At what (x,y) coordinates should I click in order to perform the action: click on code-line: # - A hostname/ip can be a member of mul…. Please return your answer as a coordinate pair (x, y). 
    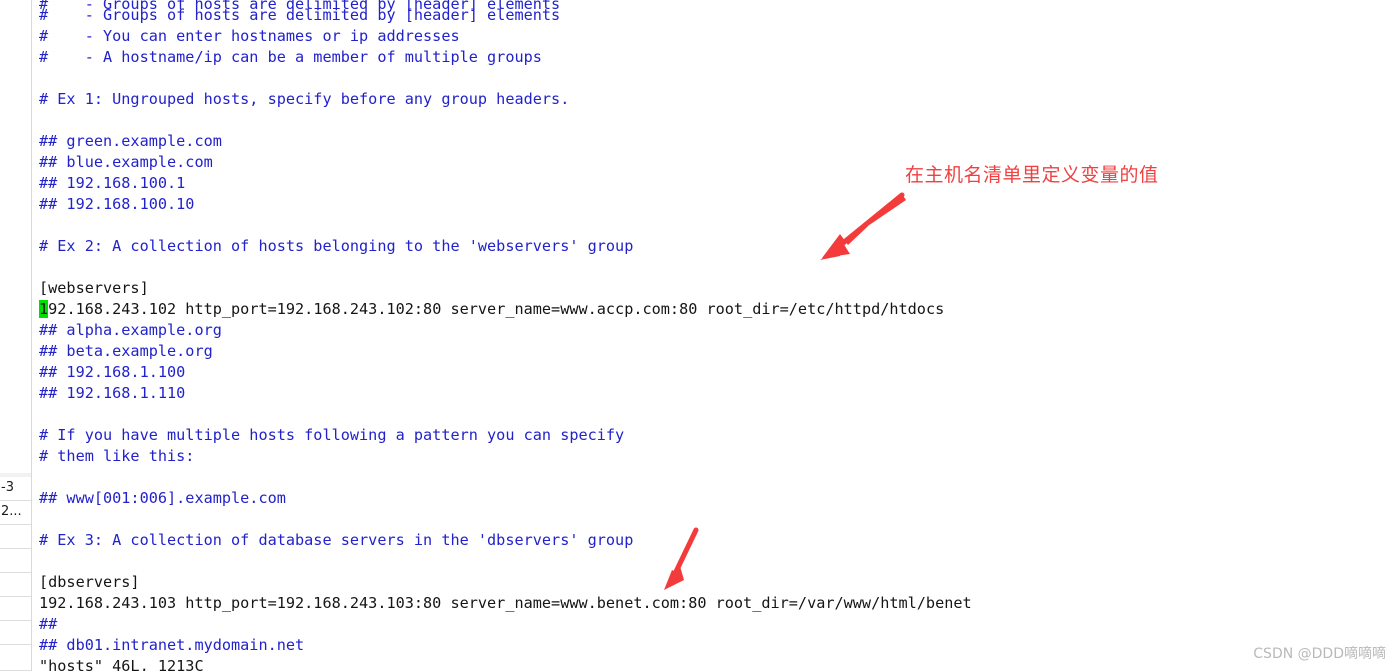
    Looking at the image, I should click on (290, 57).